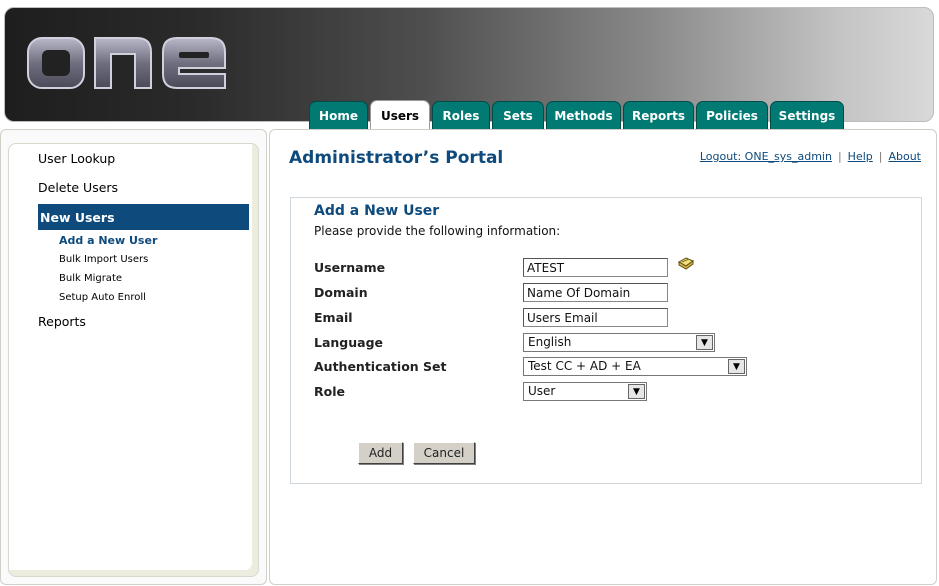 This screenshot has width=939, height=586. Describe the element at coordinates (78, 187) in the screenshot. I see `sidebar-item-delete-users: Delete Users` at that location.